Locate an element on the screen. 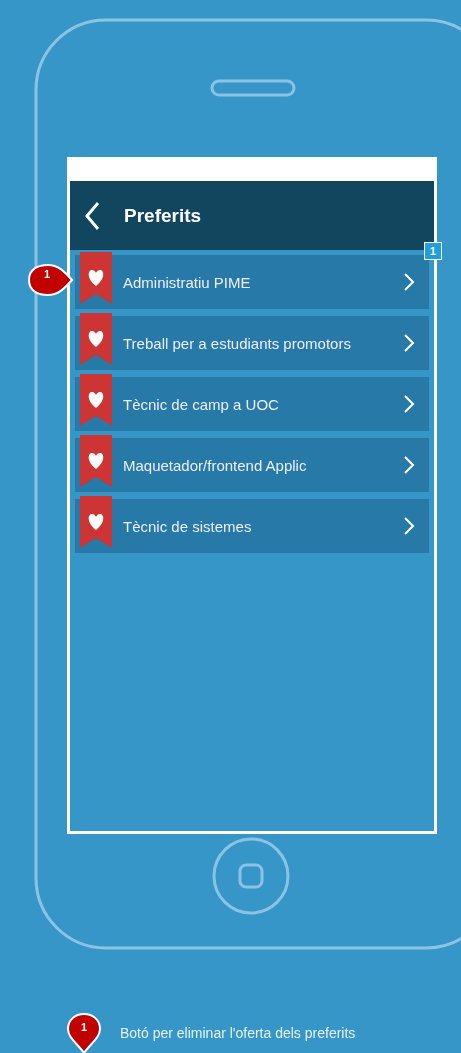  favorite-item: Administratiu PIME is located at coordinates (252, 282).